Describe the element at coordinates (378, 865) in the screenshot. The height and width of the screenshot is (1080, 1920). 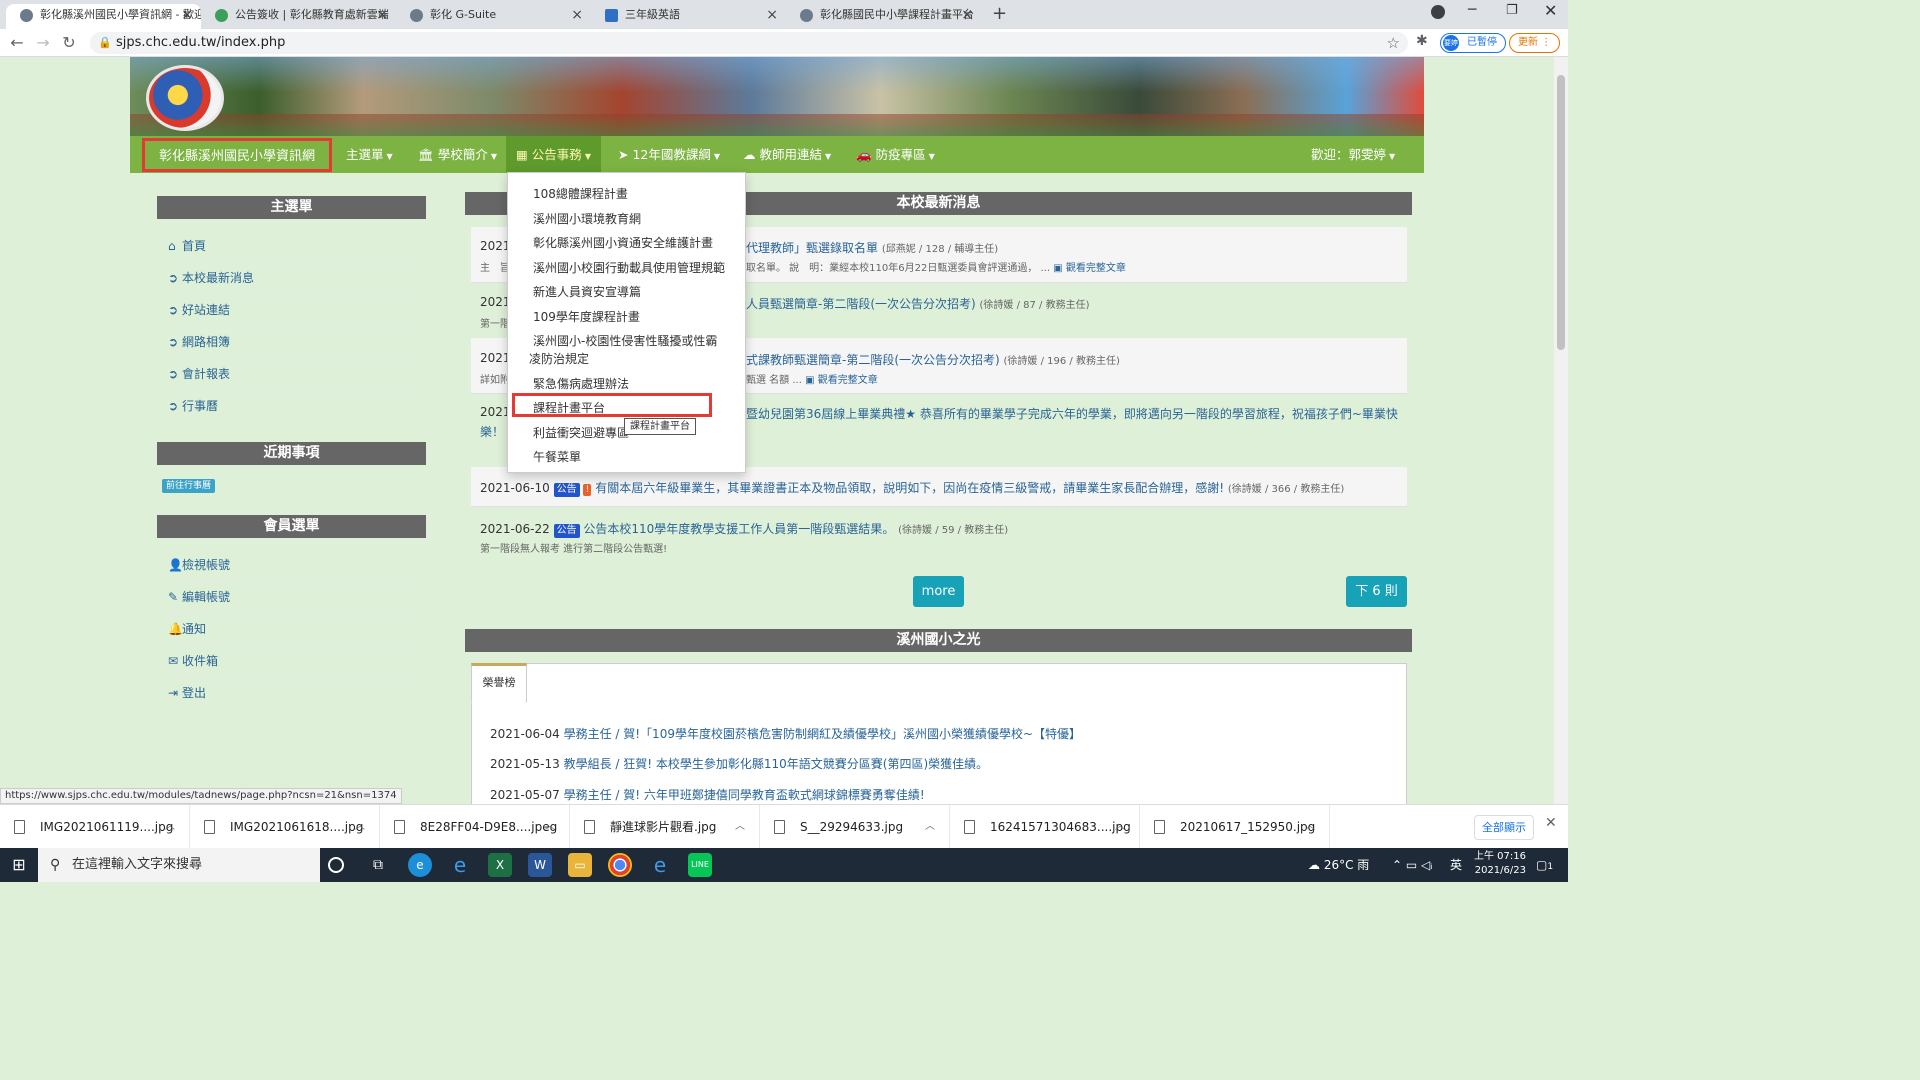
I see `task-view-icon: ⧉` at that location.